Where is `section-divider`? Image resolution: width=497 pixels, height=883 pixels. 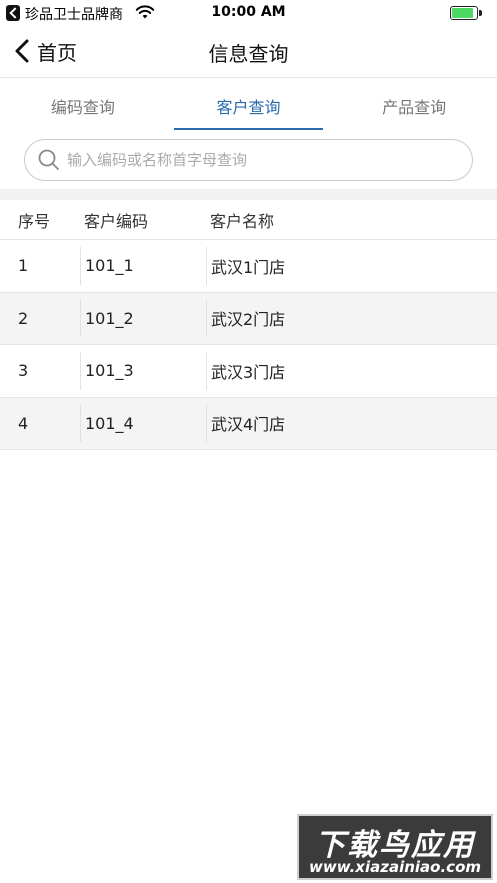 section-divider is located at coordinates (248, 194).